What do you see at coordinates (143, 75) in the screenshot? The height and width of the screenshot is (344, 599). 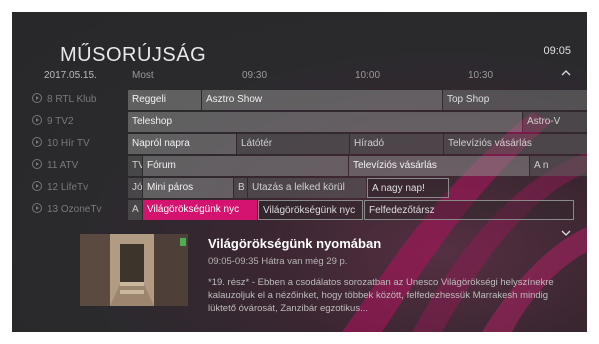 I see `time-now: Most` at bounding box center [143, 75].